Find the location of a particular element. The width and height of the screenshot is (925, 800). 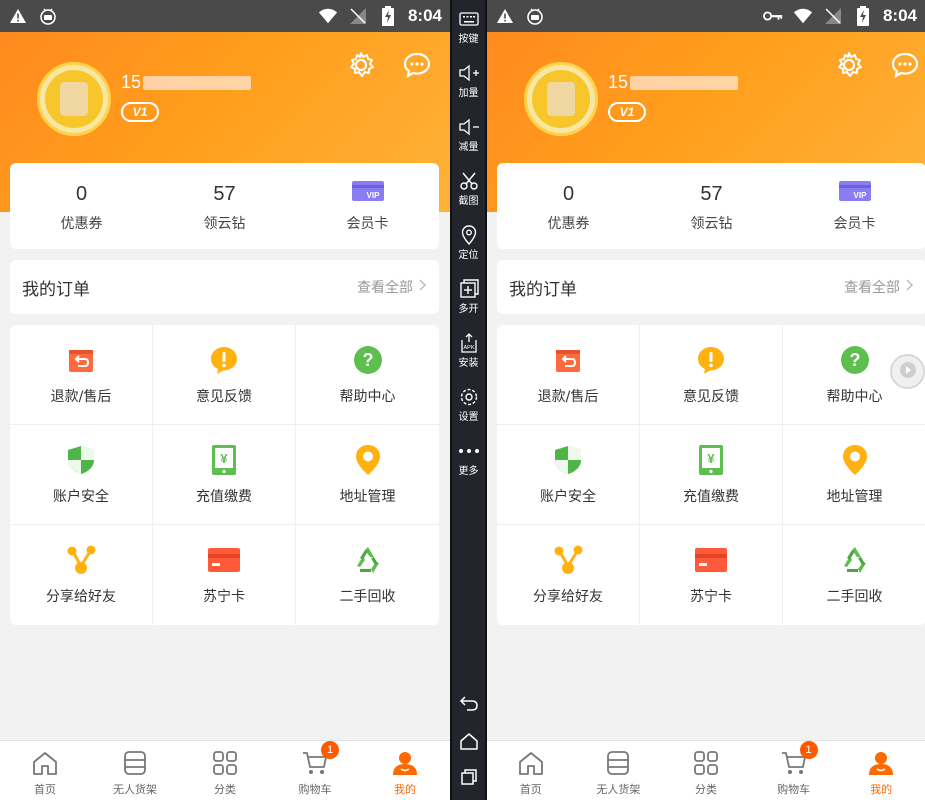

multi-instance-icon is located at coordinates (469, 289).